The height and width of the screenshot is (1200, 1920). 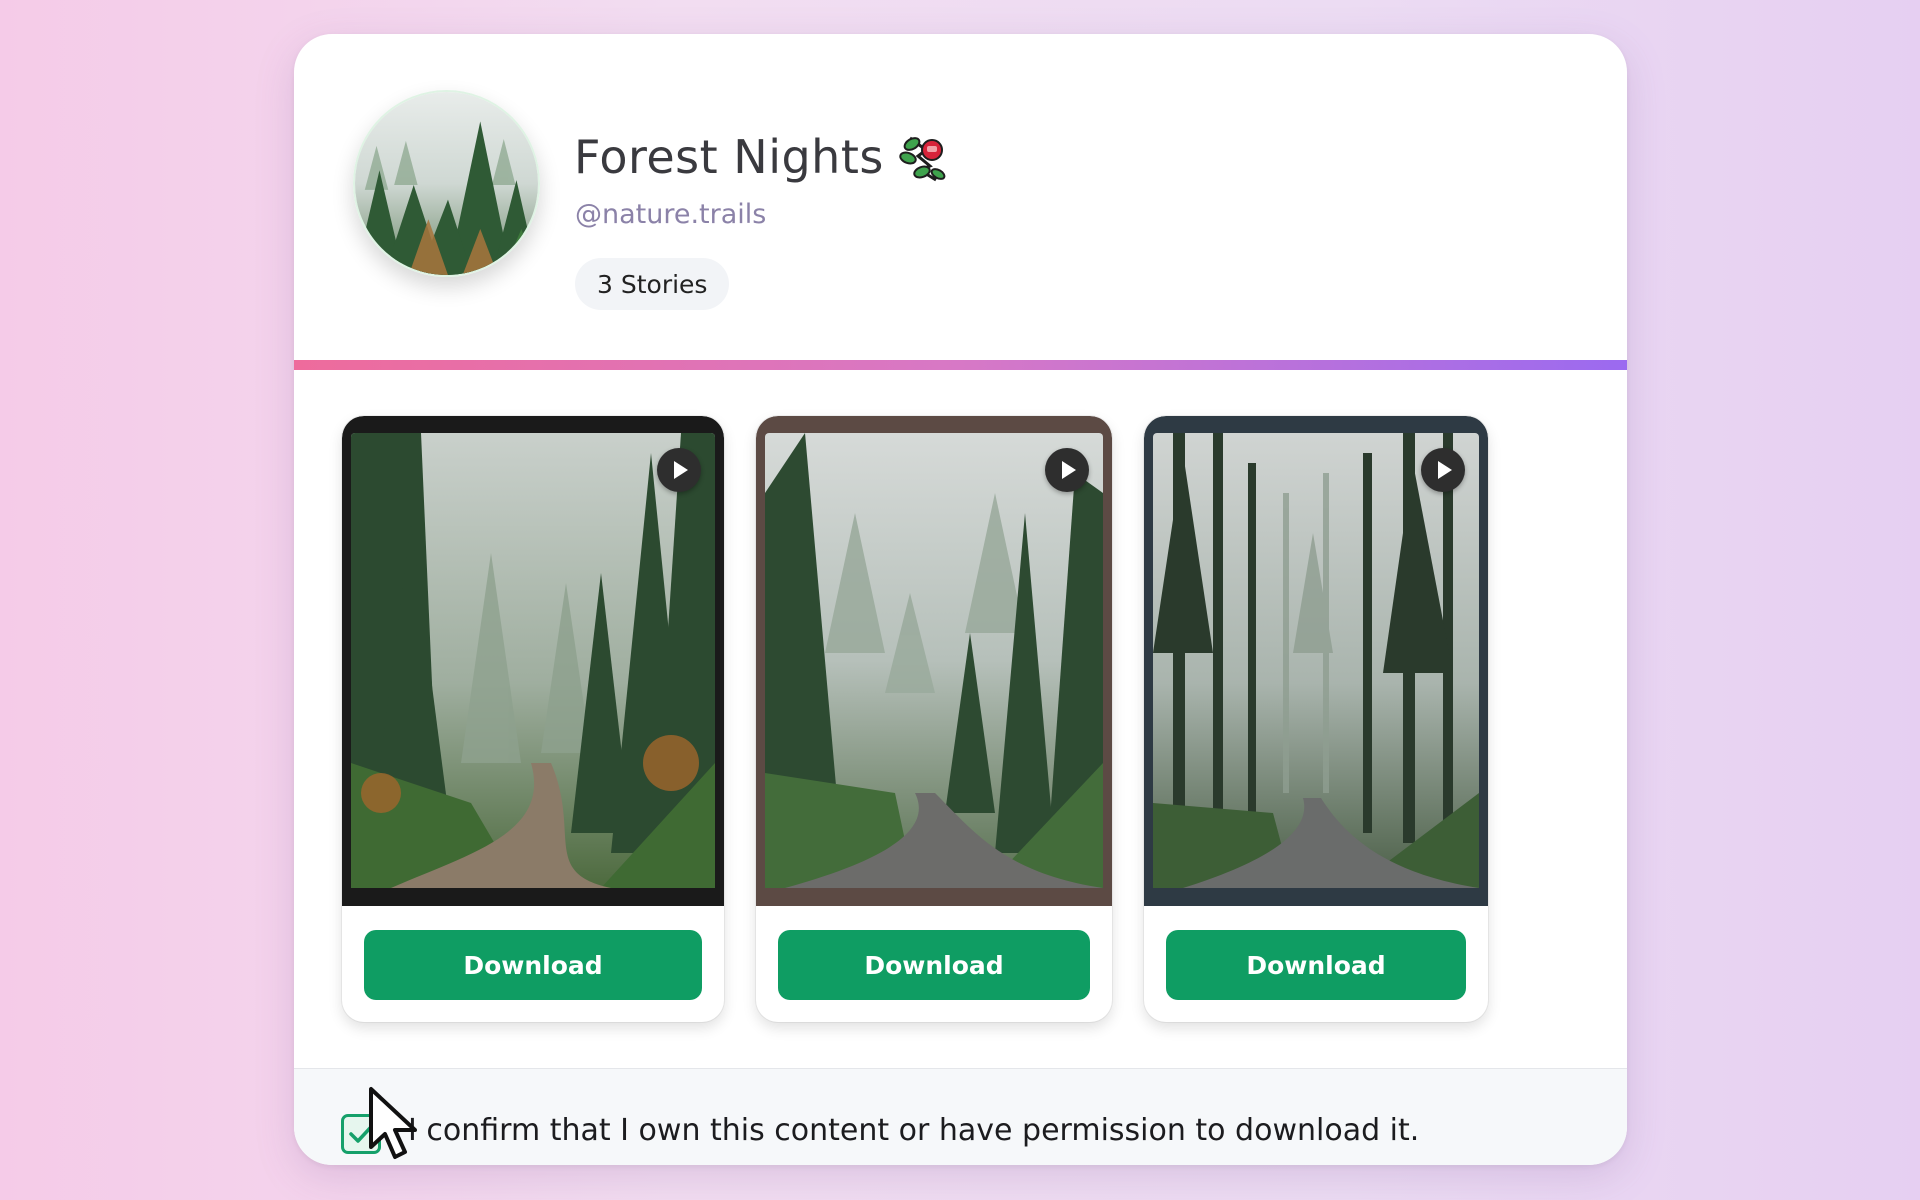 What do you see at coordinates (1316, 965) in the screenshot?
I see `download-button-3: Download` at bounding box center [1316, 965].